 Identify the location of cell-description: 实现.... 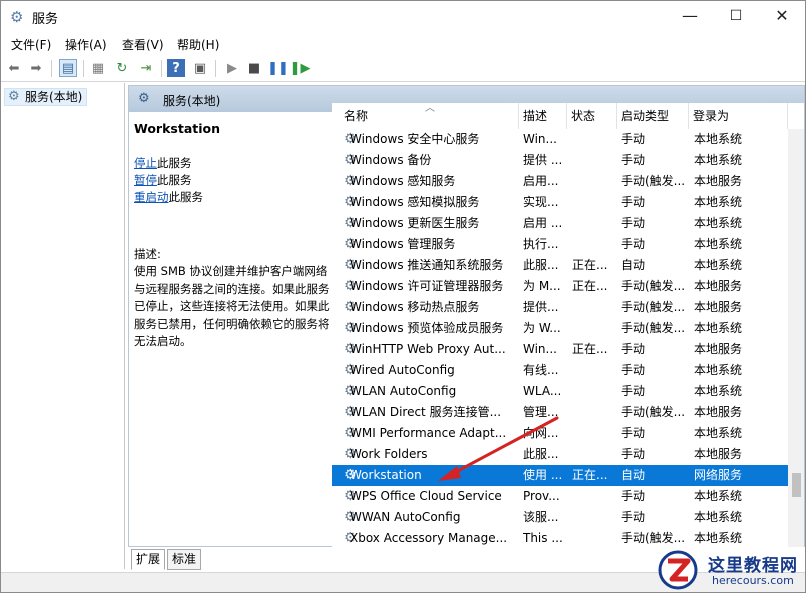
(541, 202).